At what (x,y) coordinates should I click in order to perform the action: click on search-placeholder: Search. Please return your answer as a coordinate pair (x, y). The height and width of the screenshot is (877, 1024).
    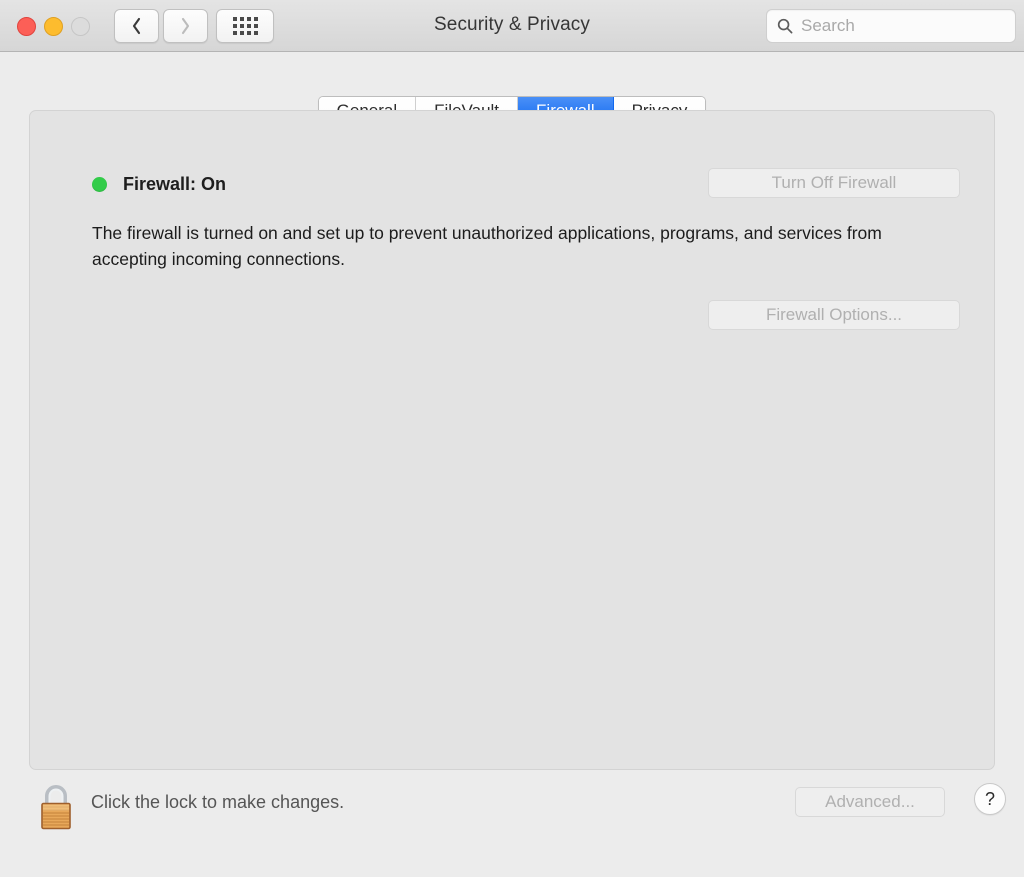
    Looking at the image, I should click on (828, 25).